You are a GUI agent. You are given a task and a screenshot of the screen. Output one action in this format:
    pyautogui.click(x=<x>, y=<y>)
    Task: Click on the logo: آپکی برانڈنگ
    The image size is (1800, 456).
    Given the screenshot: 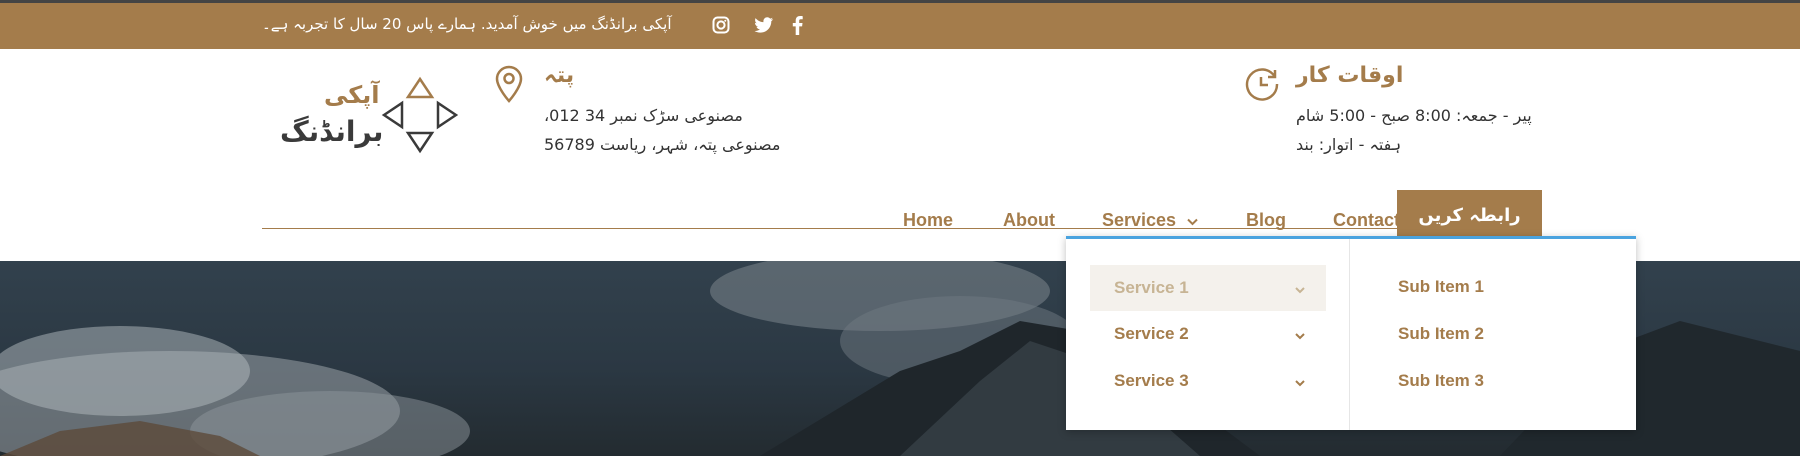 What is the action you would take?
    pyautogui.click(x=368, y=120)
    